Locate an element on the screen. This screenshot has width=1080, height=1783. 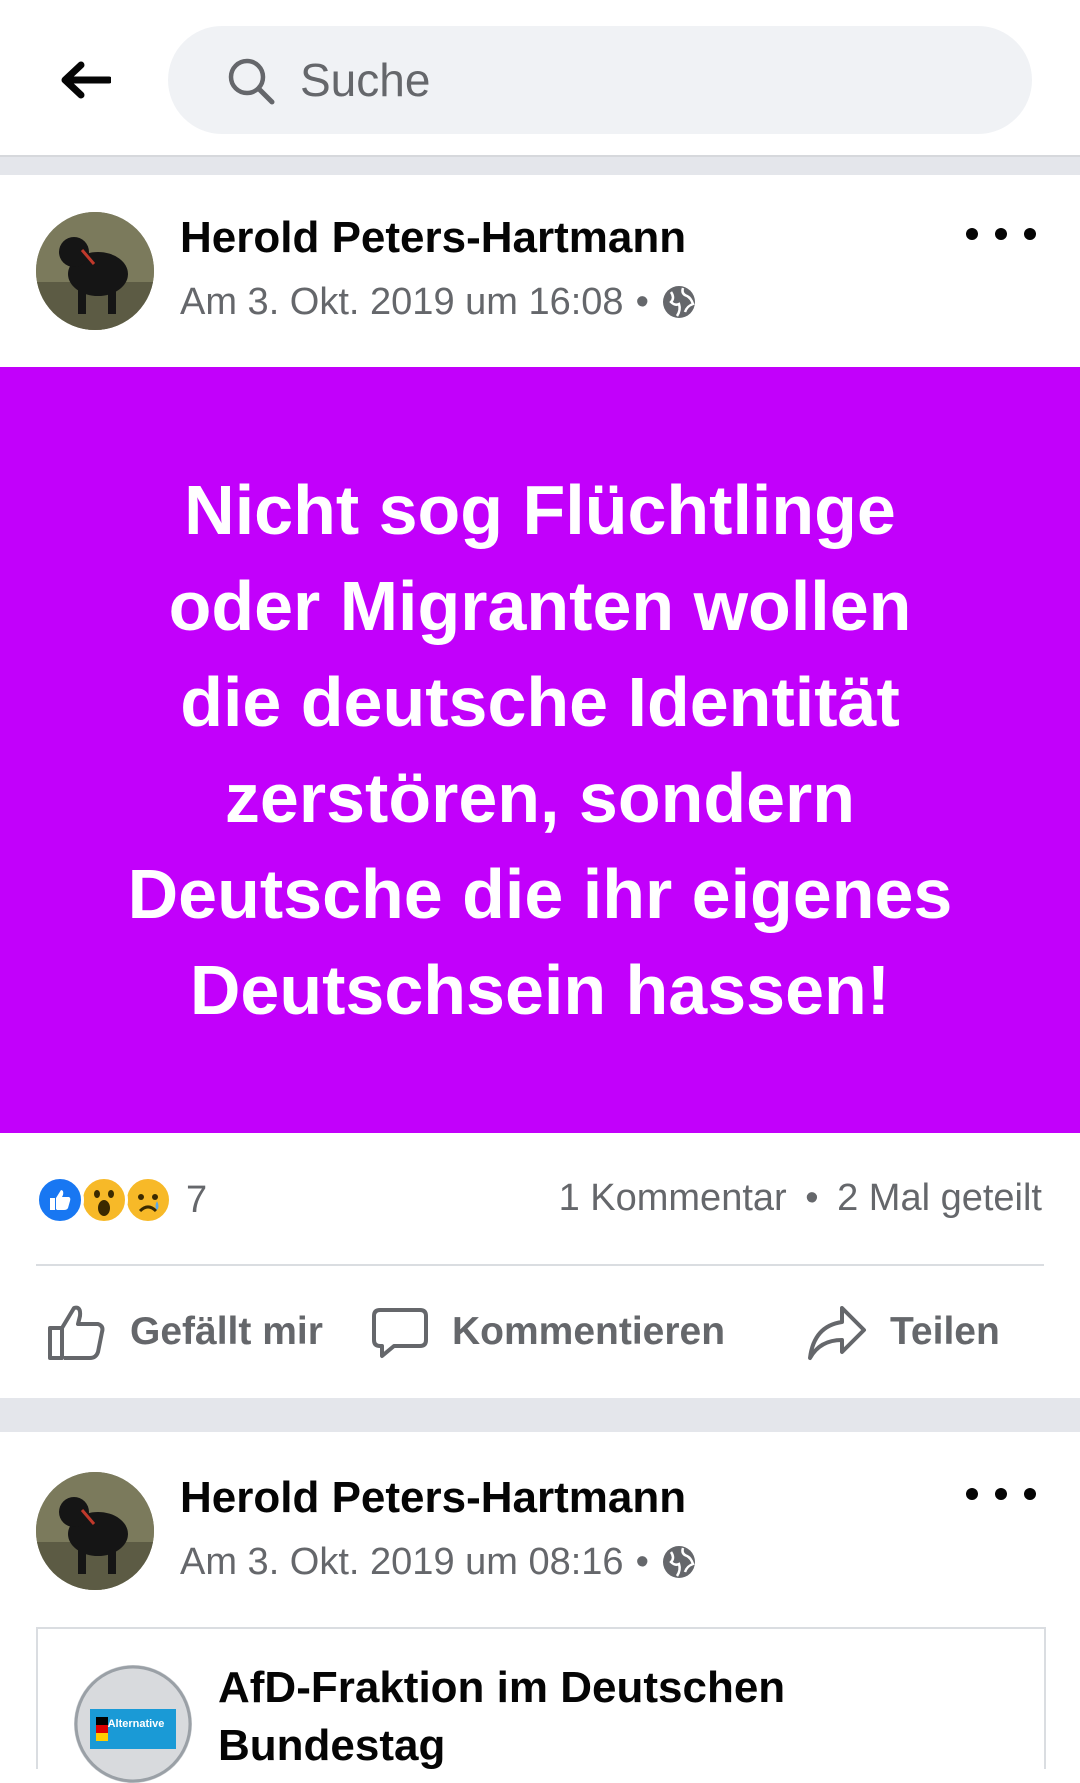
share-arrow-icon is located at coordinates (837, 1333).